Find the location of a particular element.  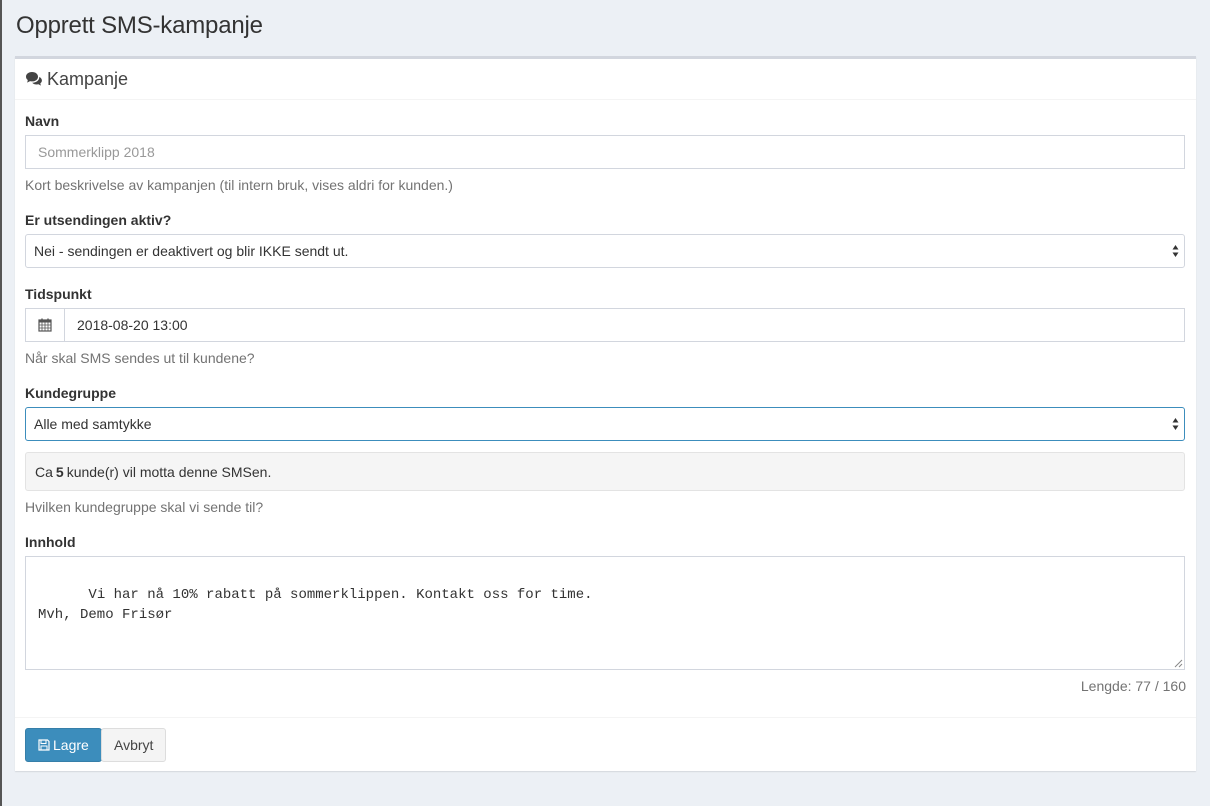

floppy-disk-icon is located at coordinates (44, 745).